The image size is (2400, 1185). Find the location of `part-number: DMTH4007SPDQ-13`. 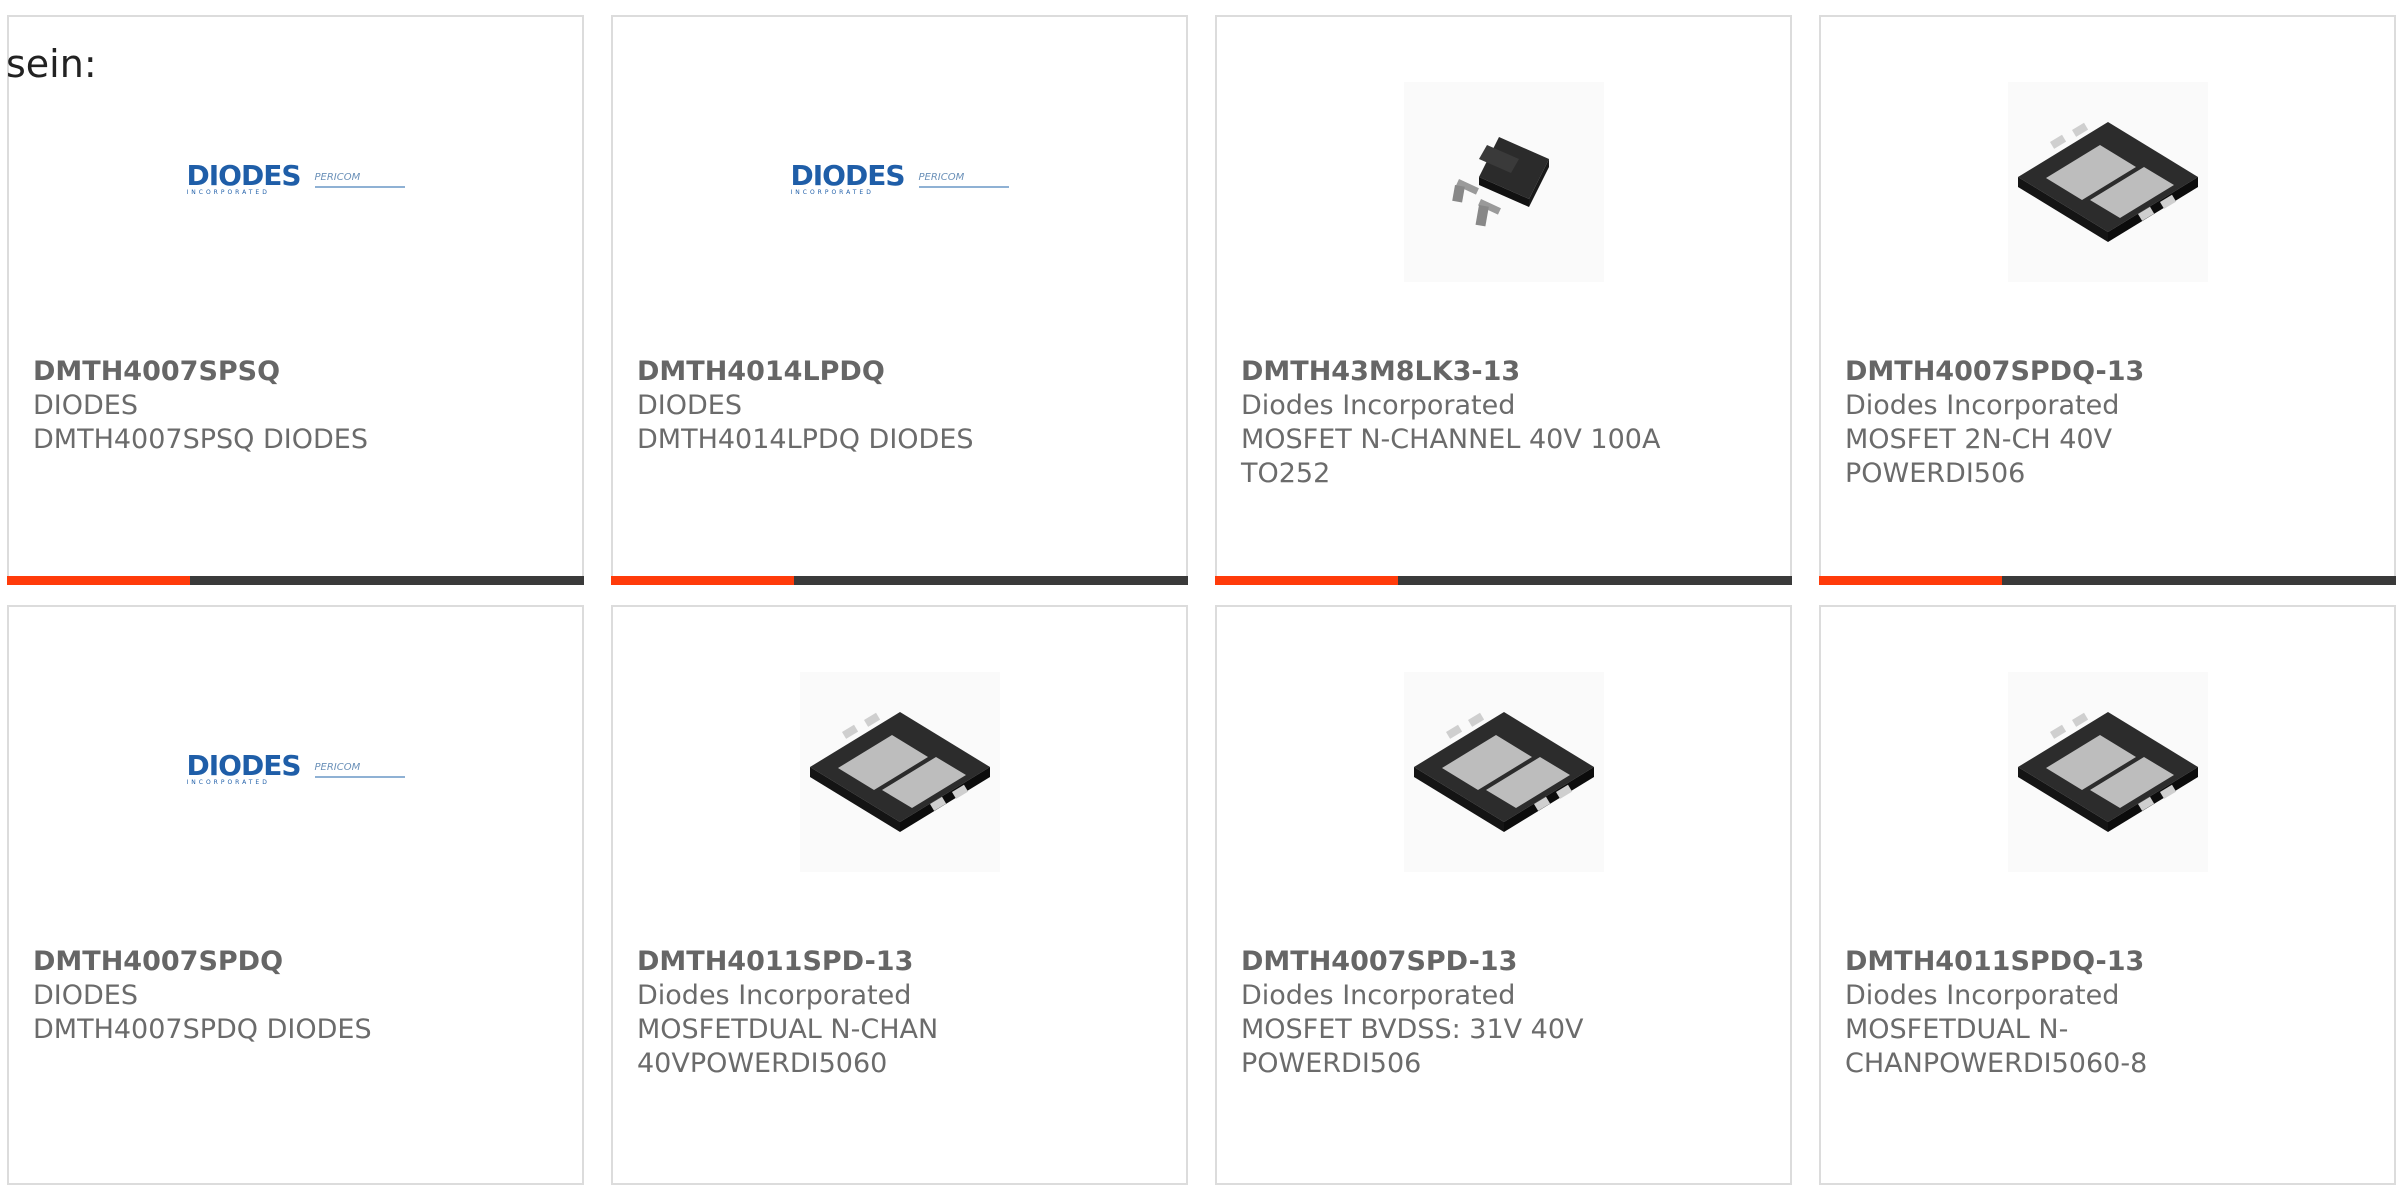

part-number: DMTH4007SPDQ-13 is located at coordinates (1994, 371).